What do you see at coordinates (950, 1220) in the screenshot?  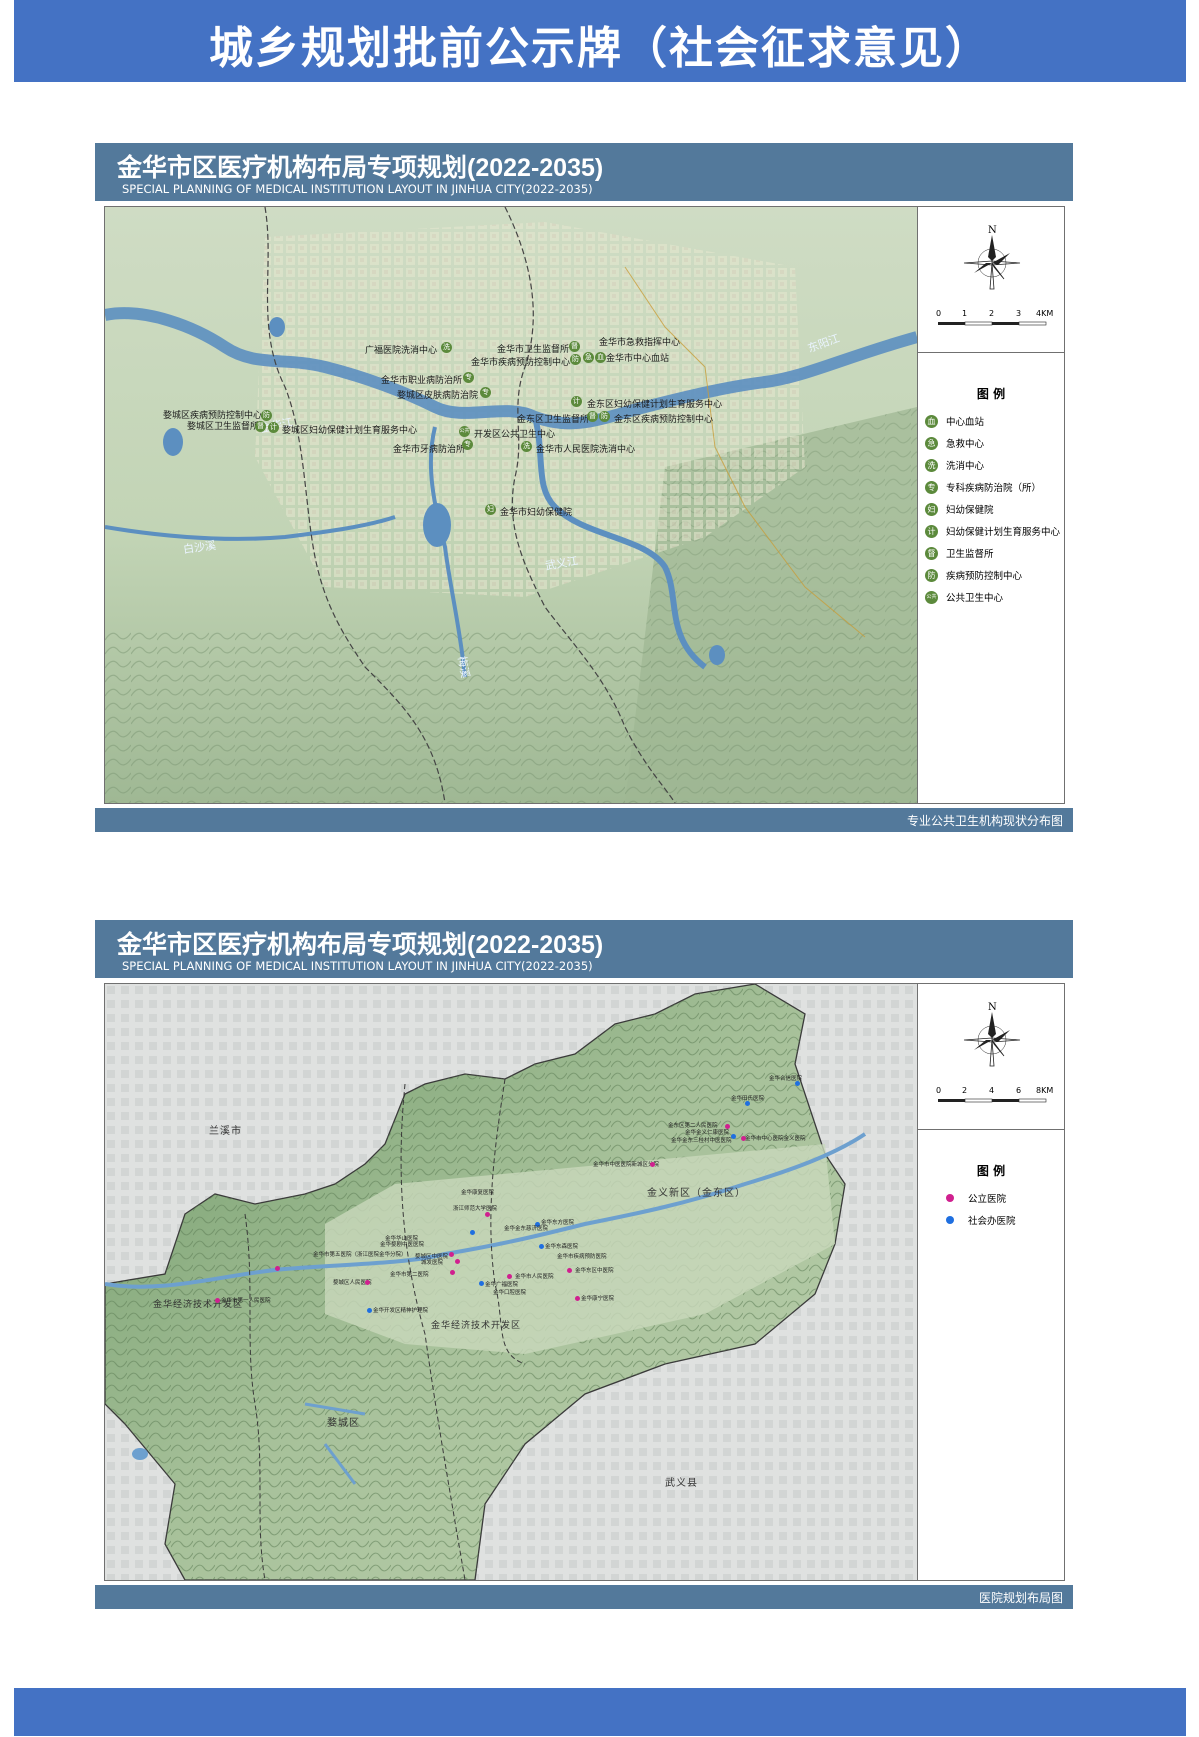 I see `private-hospital-dot-icon` at bounding box center [950, 1220].